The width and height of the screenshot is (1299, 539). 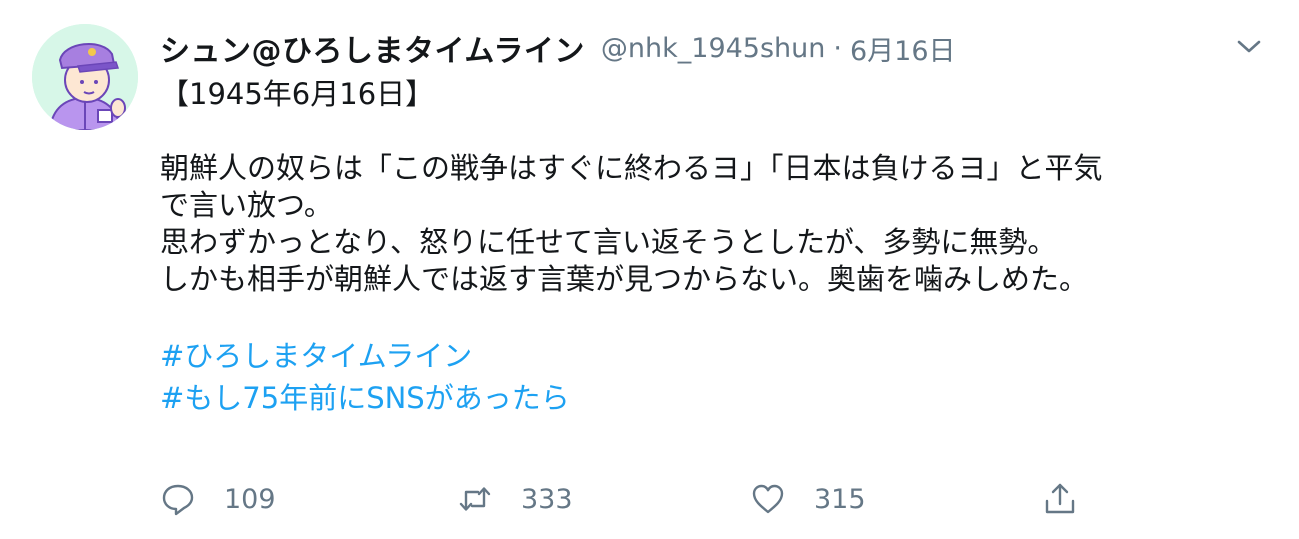 What do you see at coordinates (515, 499) in the screenshot?
I see `retweet-button: 333` at bounding box center [515, 499].